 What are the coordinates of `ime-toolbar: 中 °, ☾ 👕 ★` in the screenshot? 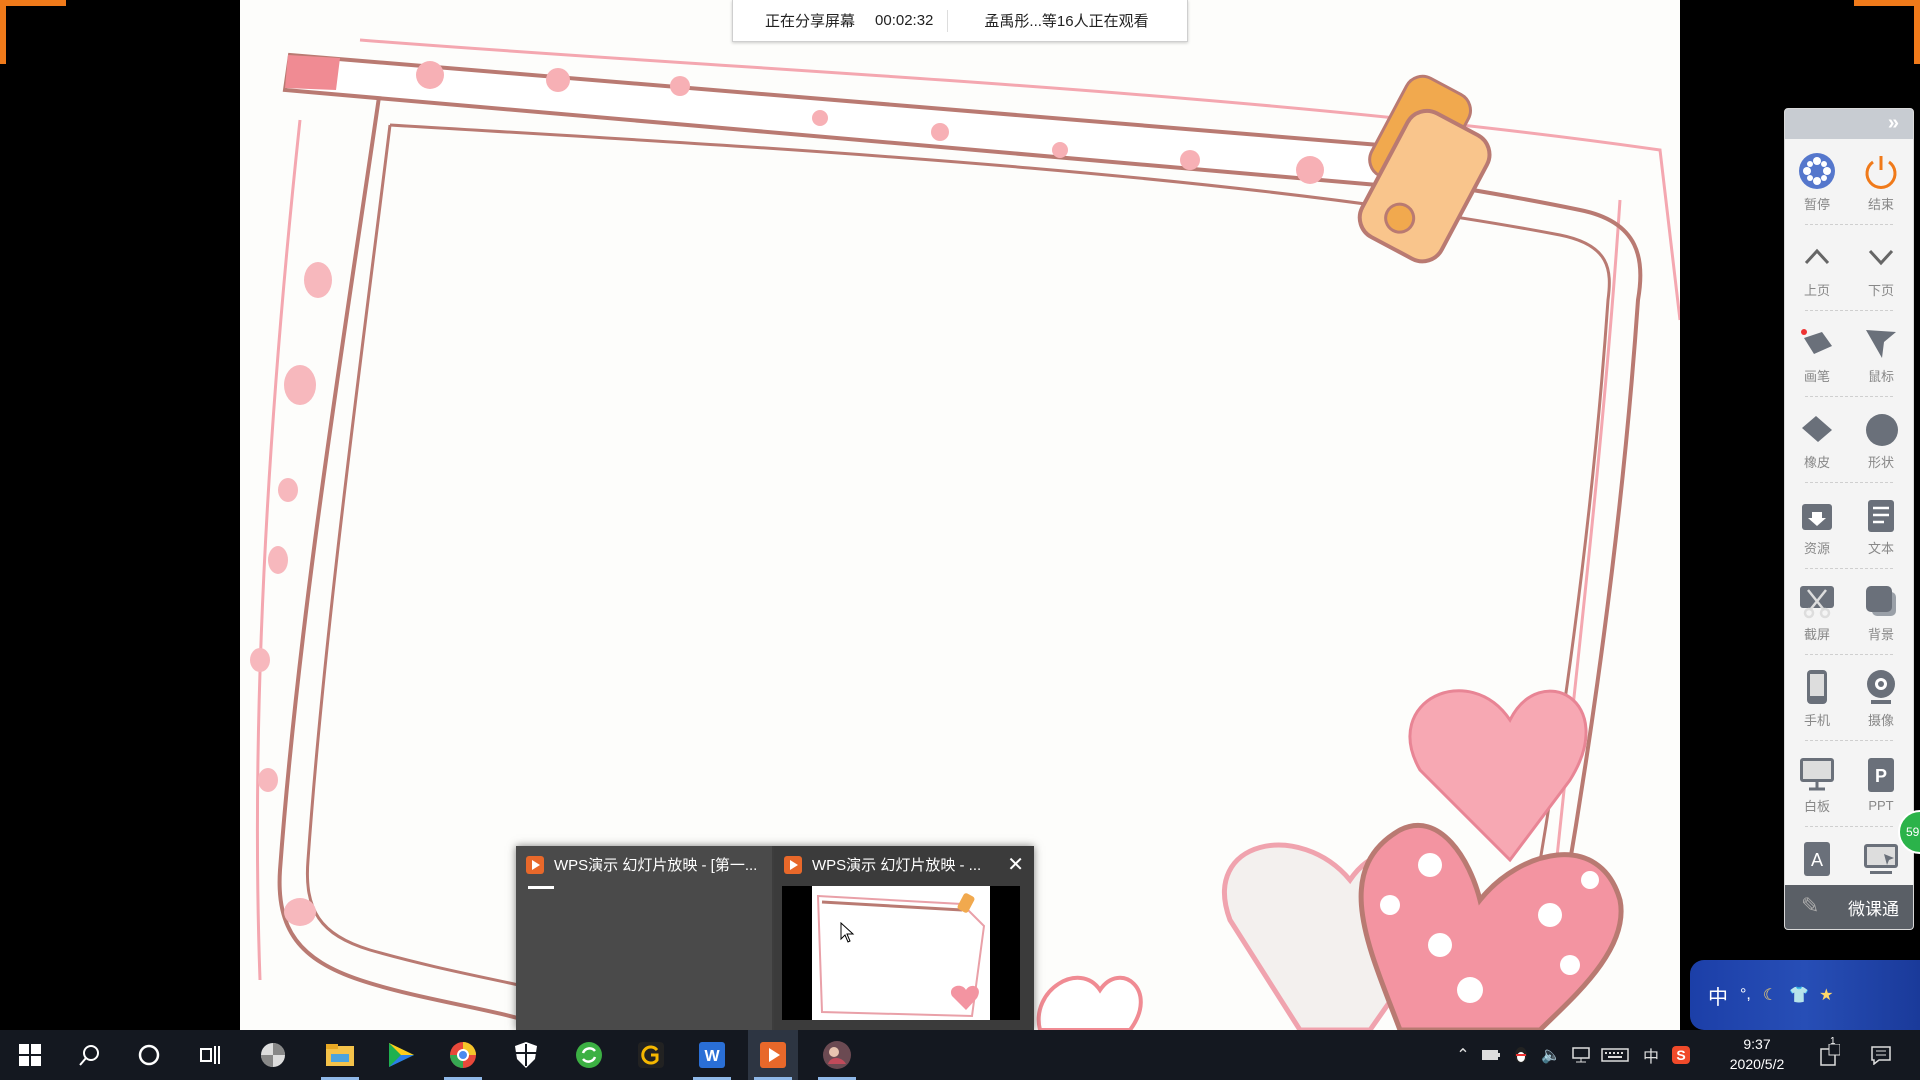 It's located at (1805, 995).